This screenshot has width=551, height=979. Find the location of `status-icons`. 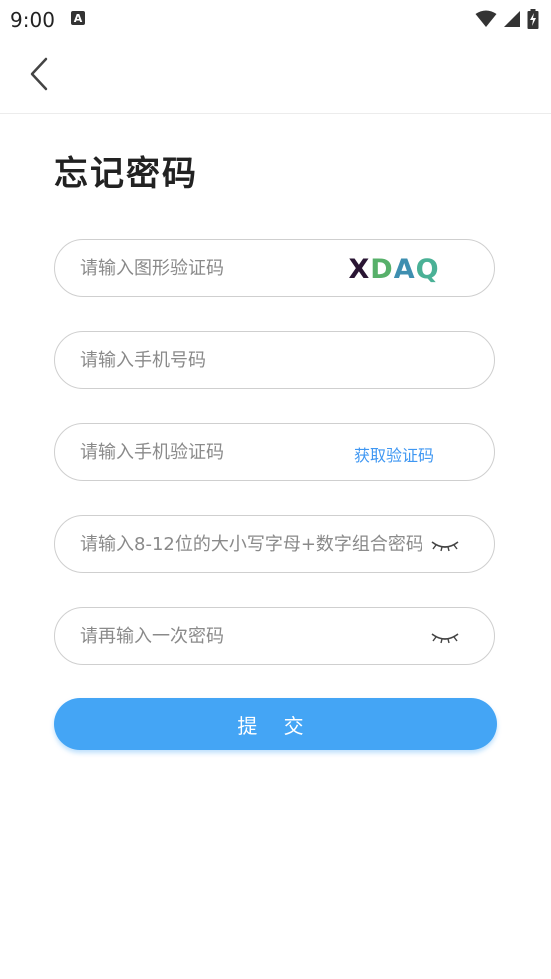

status-icons is located at coordinates (507, 19).